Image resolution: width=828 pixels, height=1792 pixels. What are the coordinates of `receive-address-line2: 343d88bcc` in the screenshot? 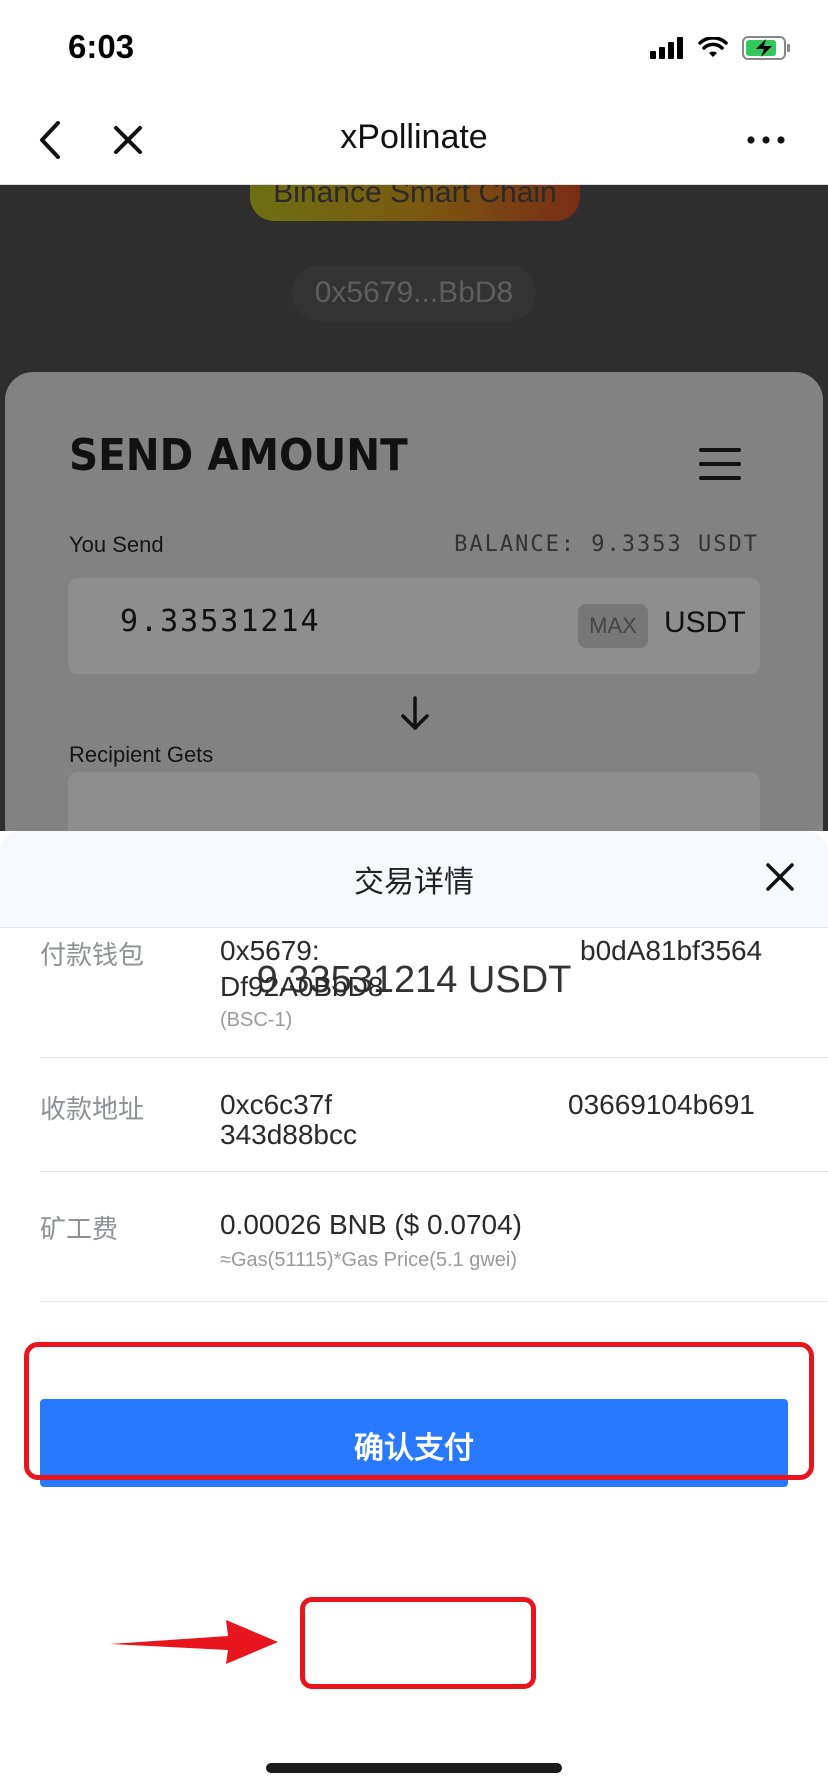 It's located at (289, 1134).